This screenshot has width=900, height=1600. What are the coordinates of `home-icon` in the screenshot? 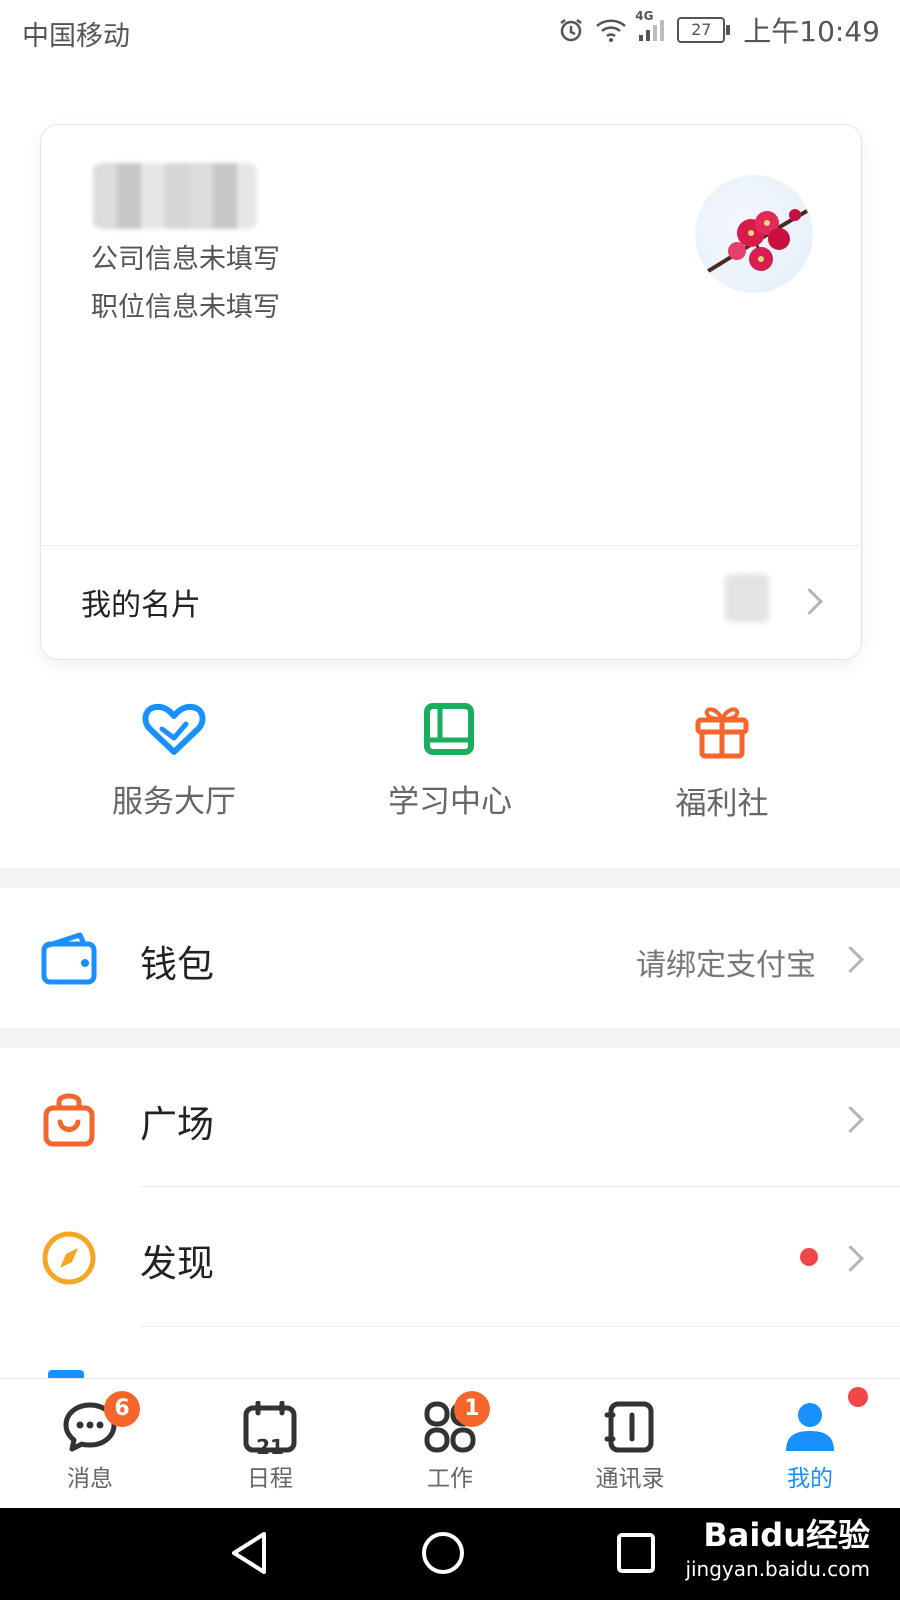 It's located at (443, 1553).